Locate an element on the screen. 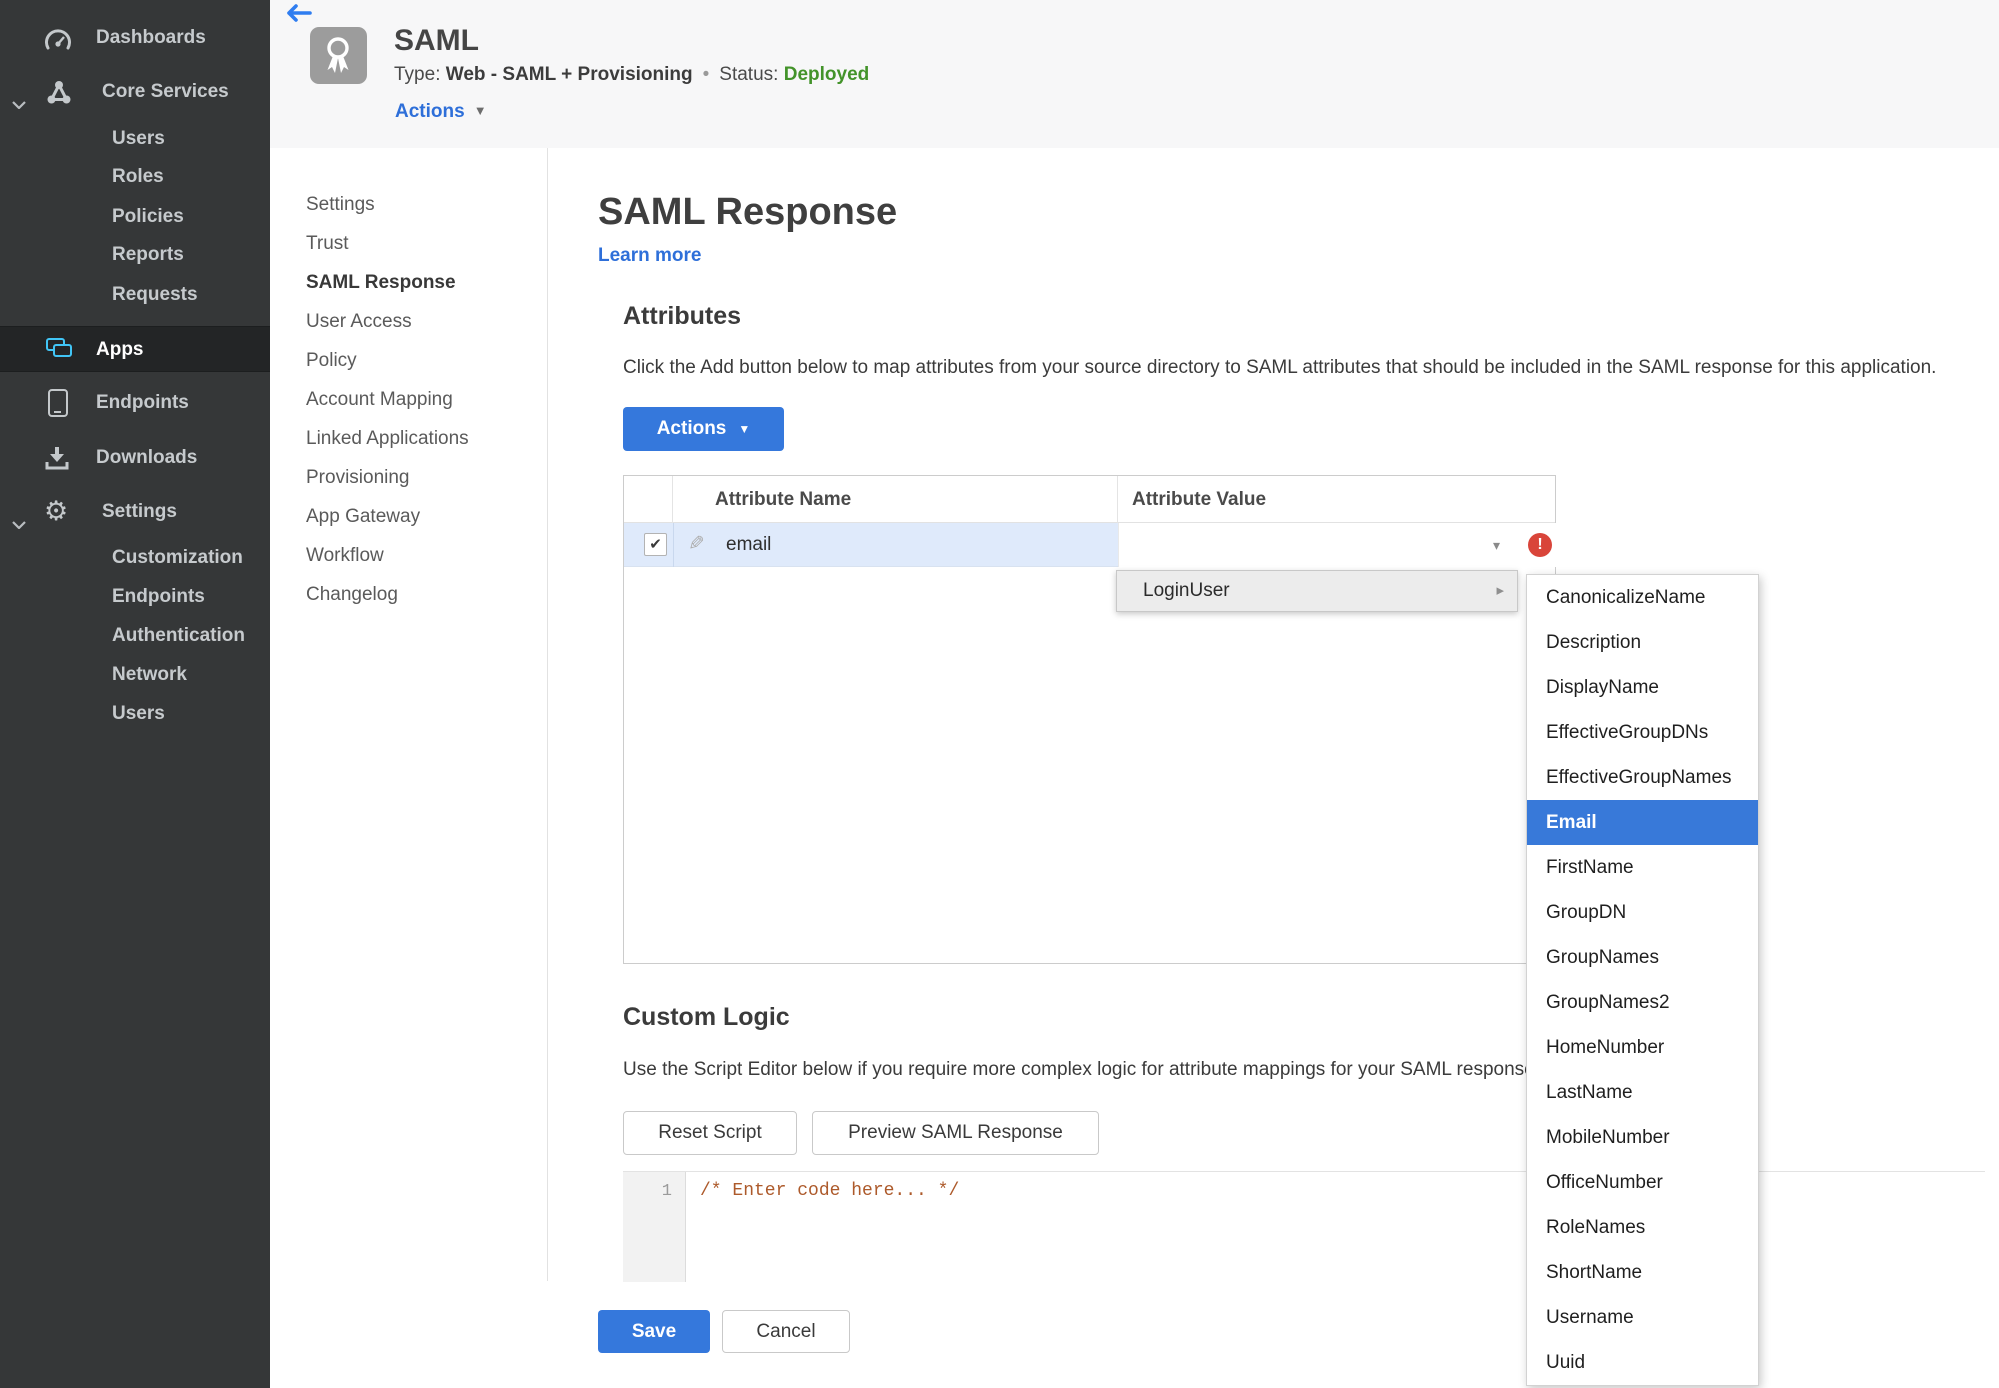 This screenshot has width=1999, height=1388. sidebar-item-settings: ⚙ Settings is located at coordinates (135, 513).